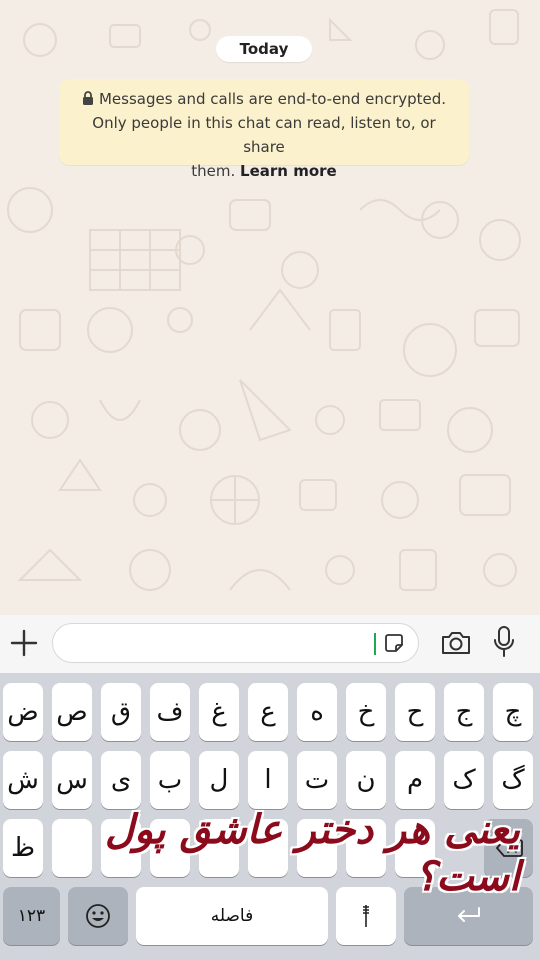 This screenshot has height=960, width=540. I want to click on encryption-line-3: them., so click(213, 171).